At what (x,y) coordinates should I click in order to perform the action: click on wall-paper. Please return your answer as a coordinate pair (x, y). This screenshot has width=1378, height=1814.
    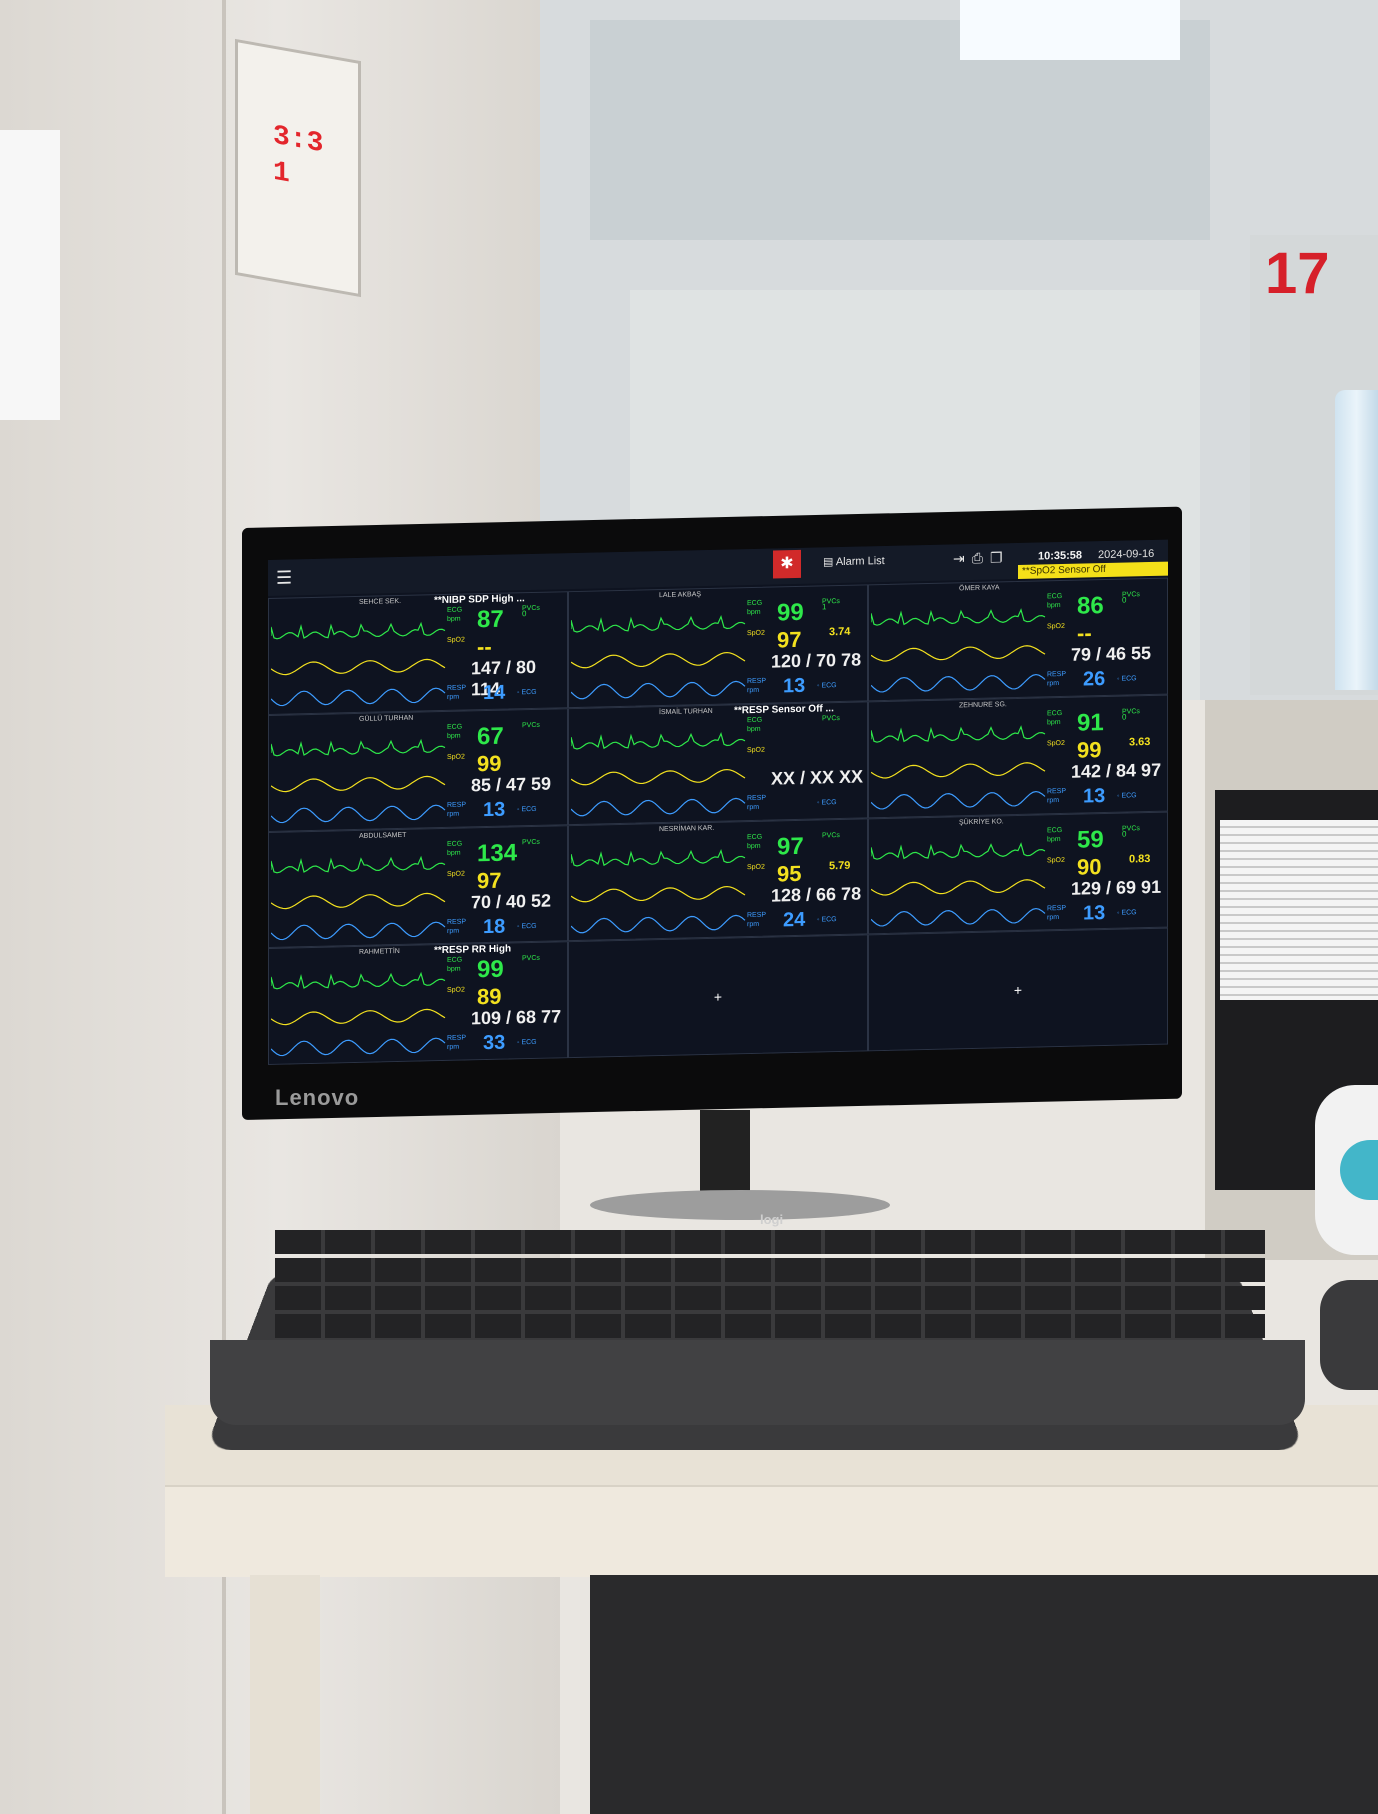
    Looking at the image, I should click on (30, 275).